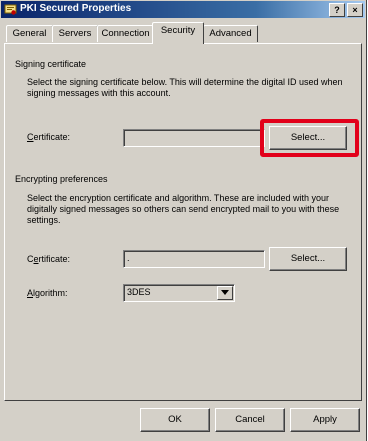 This screenshot has width=368, height=441. I want to click on apply-button: Apply, so click(325, 420).